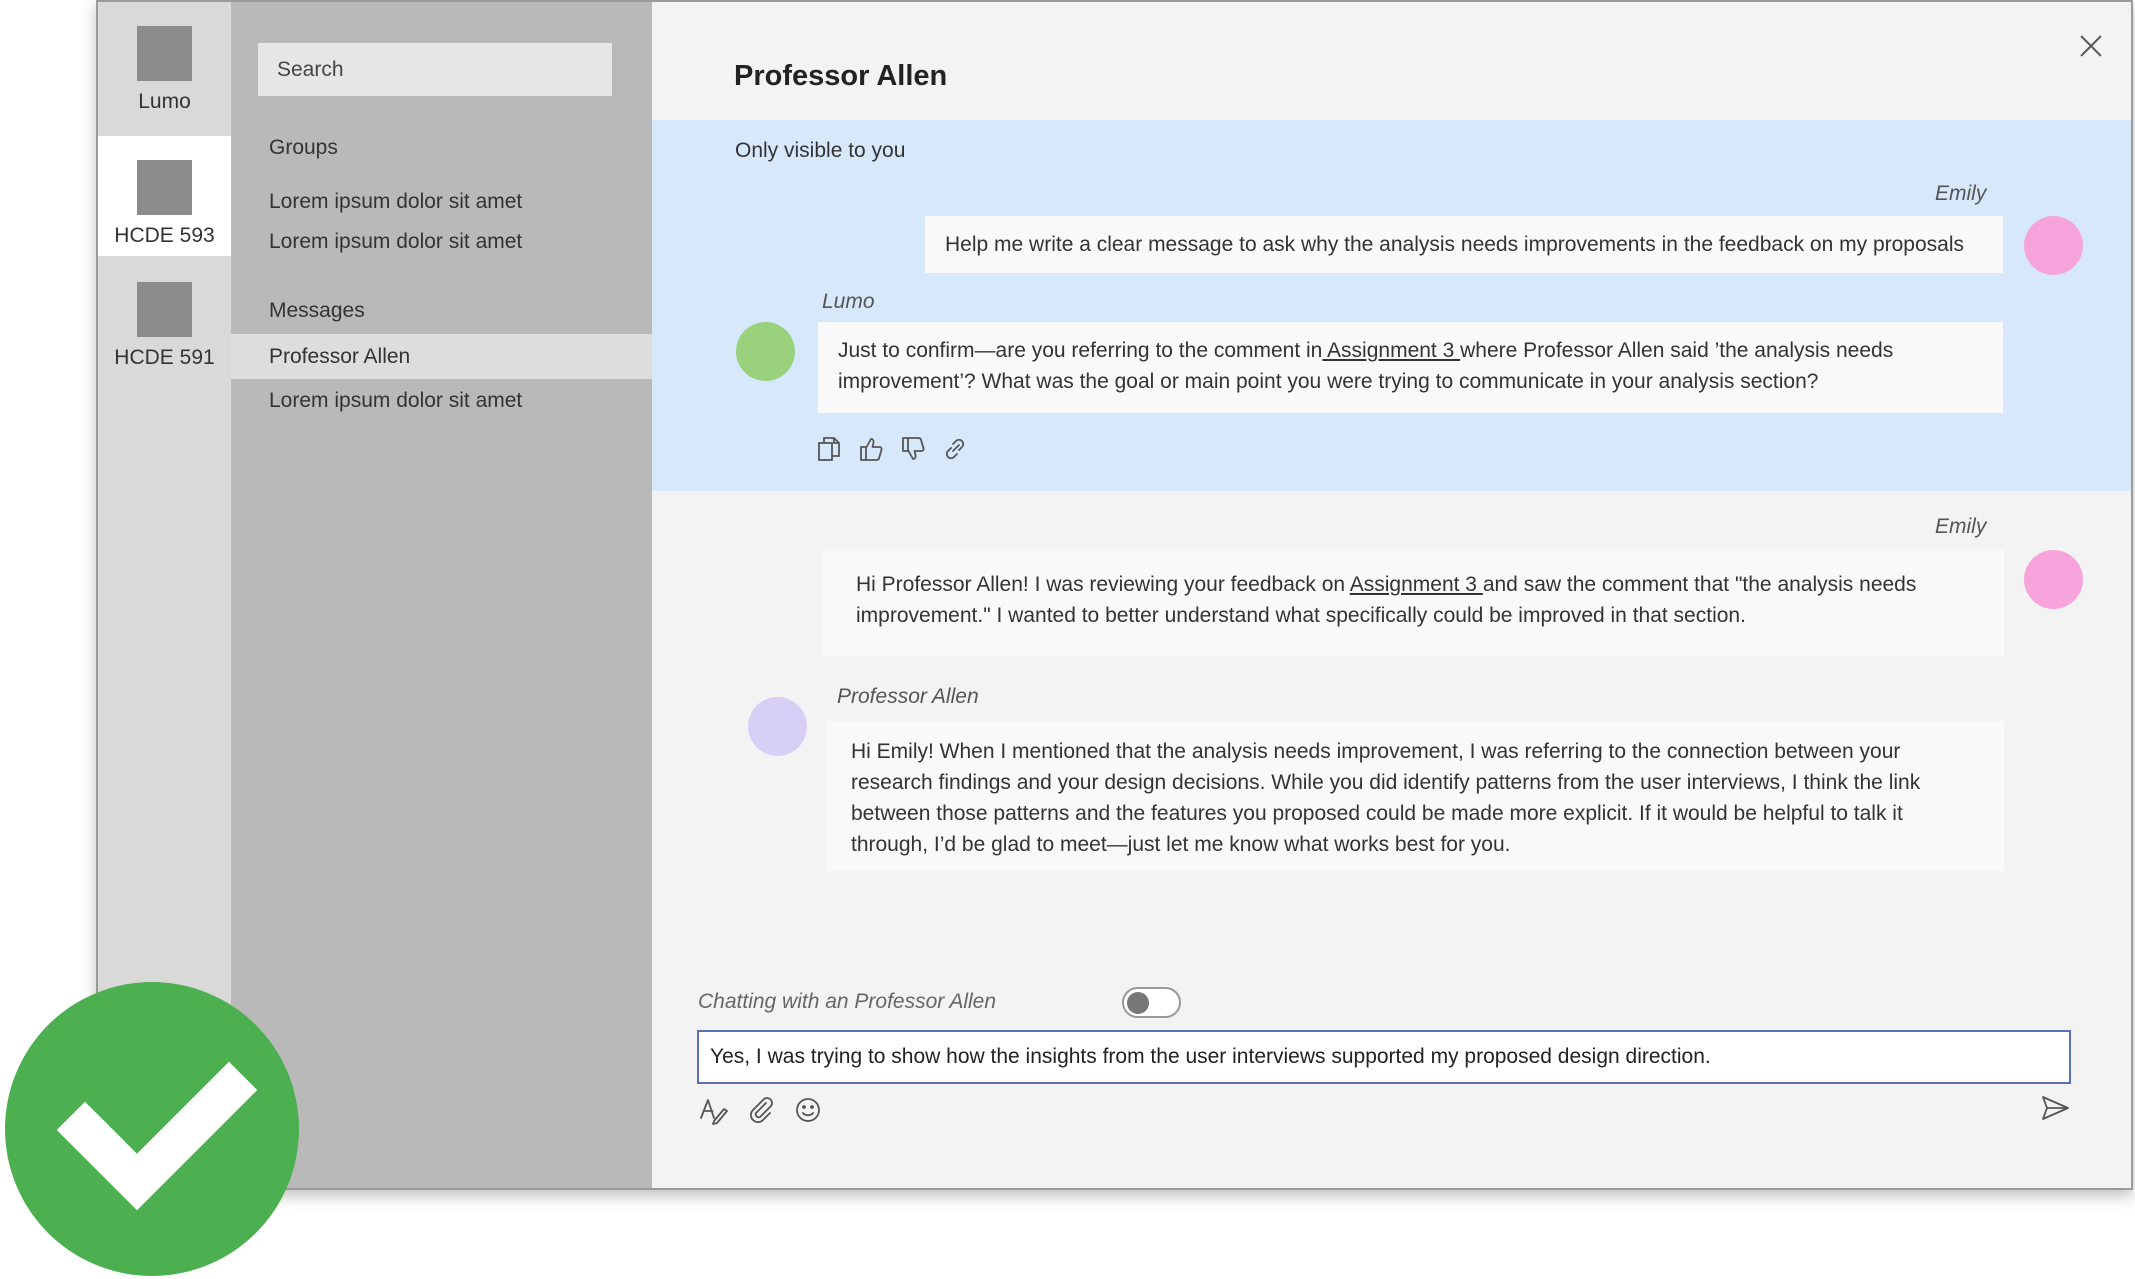 Image resolution: width=2135 pixels, height=1279 pixels. What do you see at coordinates (1151, 1002) in the screenshot?
I see `chat-mode-toggle` at bounding box center [1151, 1002].